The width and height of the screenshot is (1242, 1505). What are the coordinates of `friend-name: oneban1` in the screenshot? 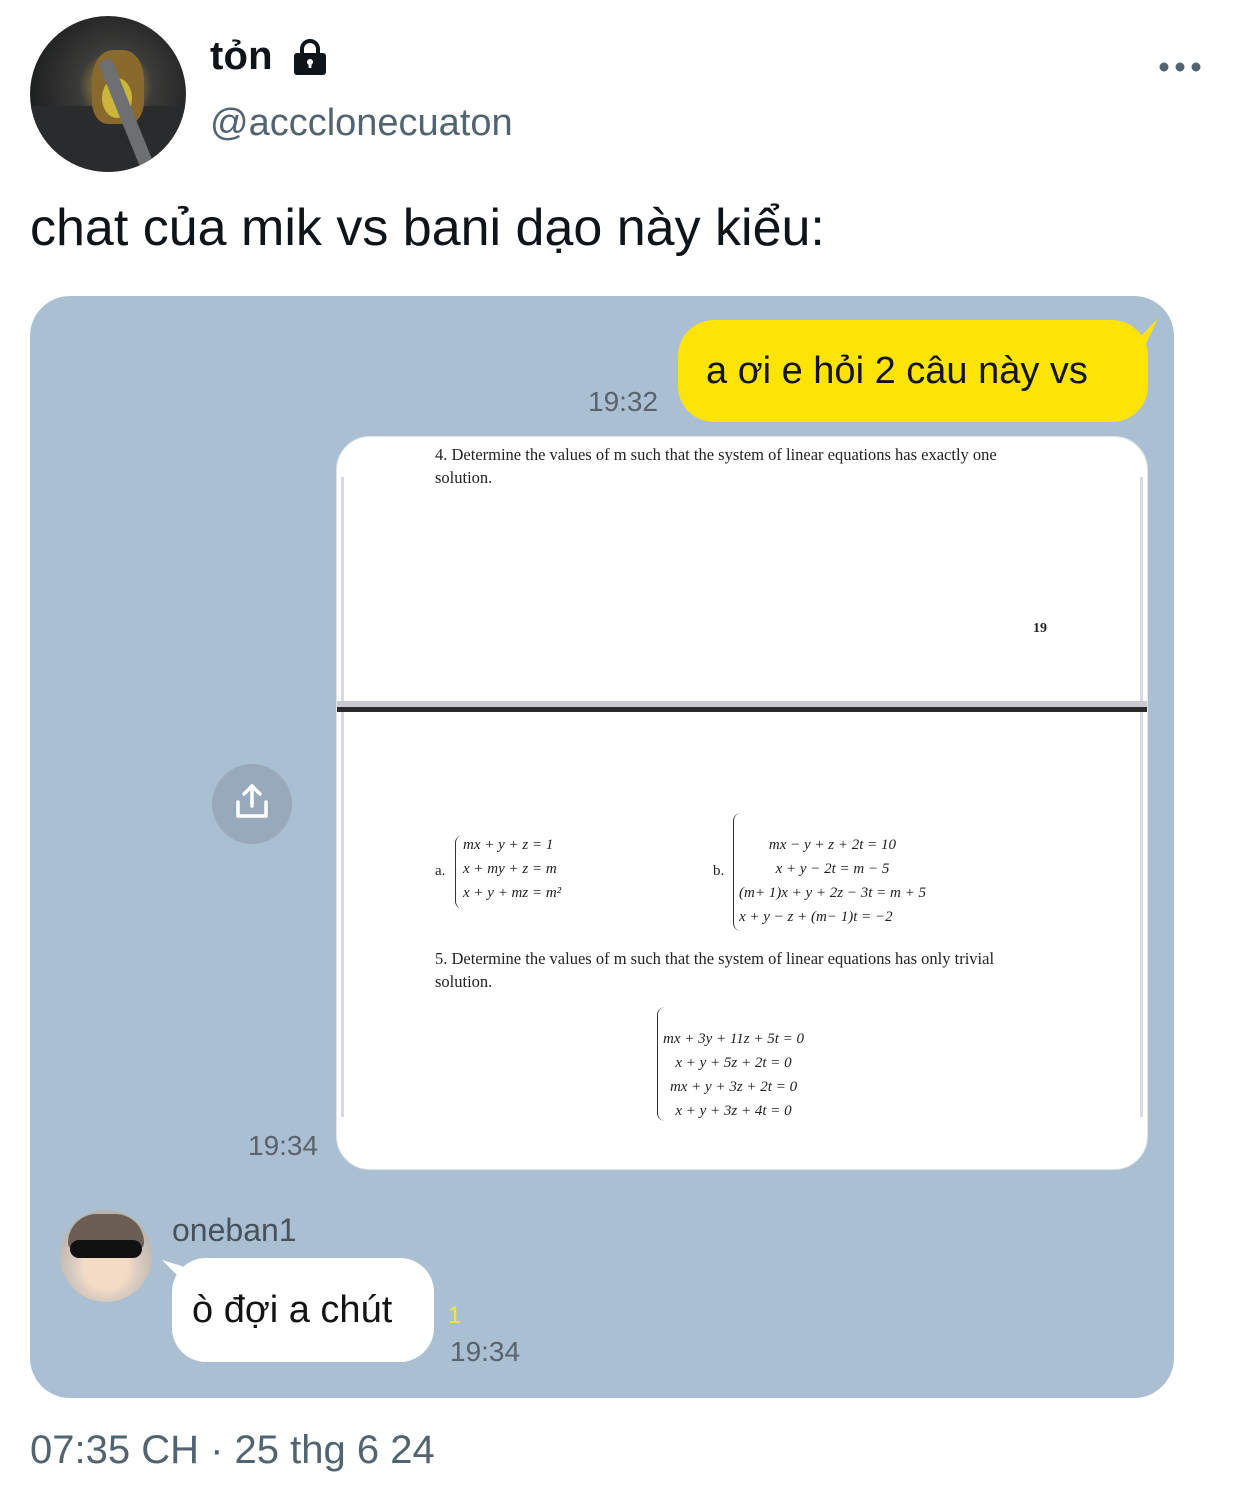 It's located at (234, 1230).